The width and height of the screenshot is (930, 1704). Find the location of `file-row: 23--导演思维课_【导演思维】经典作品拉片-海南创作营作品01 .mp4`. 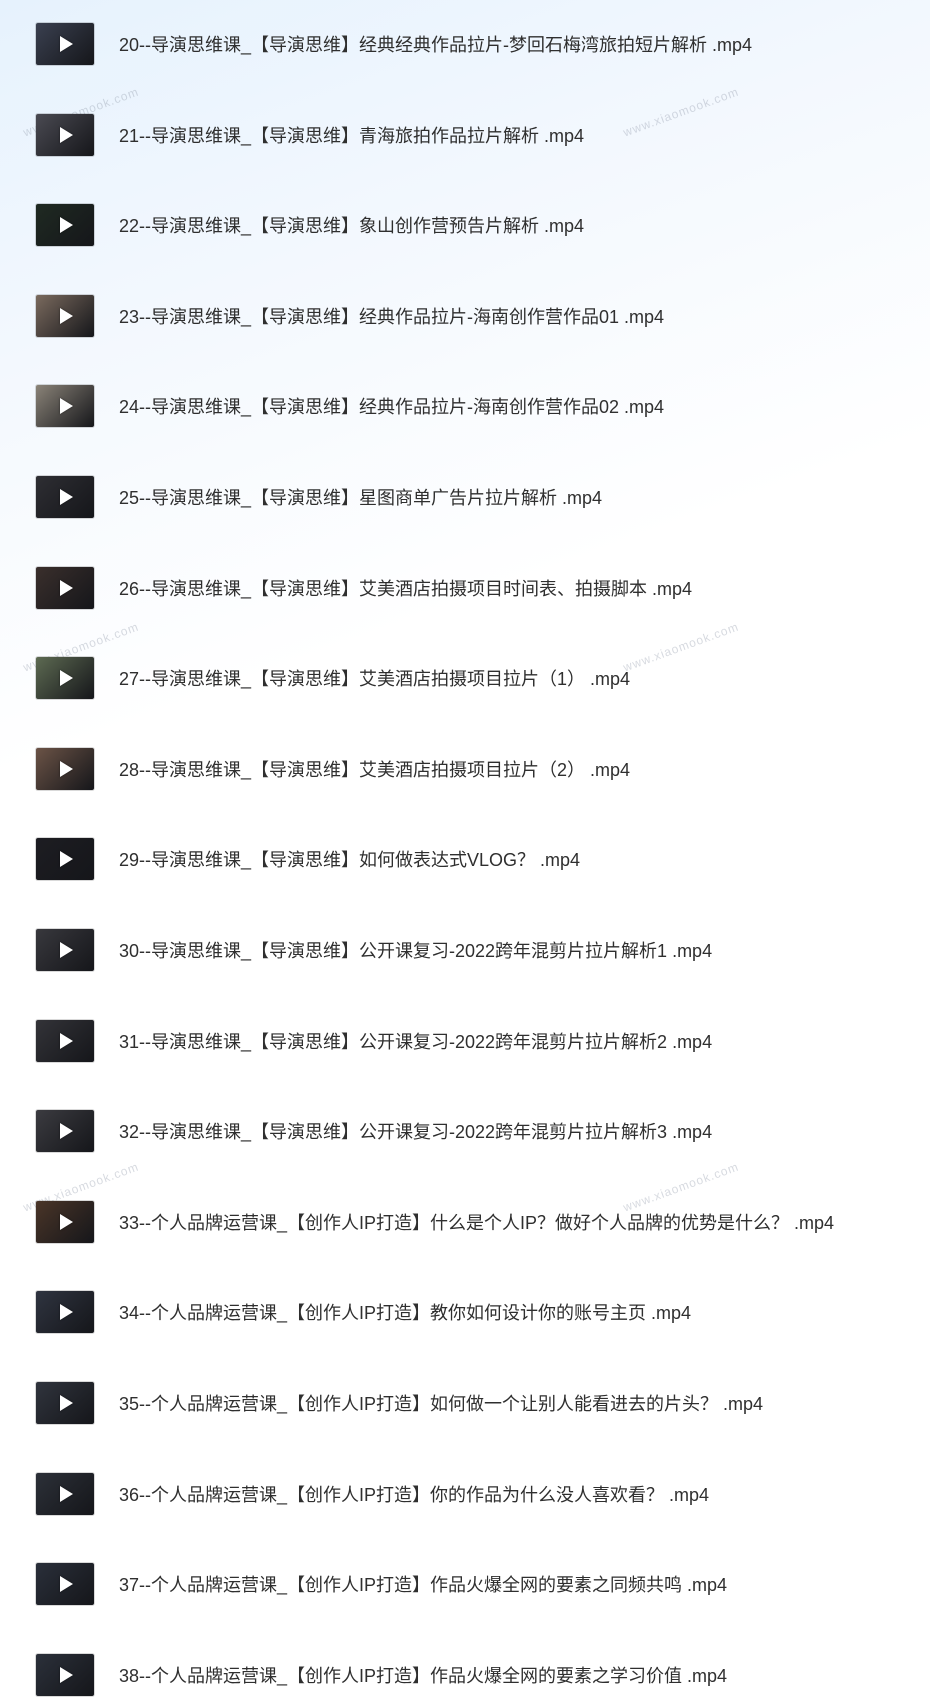

file-row: 23--导演思维课_【导演思维】经典作品拉片-海南创作营作品01 .mp4 is located at coordinates (350, 316).